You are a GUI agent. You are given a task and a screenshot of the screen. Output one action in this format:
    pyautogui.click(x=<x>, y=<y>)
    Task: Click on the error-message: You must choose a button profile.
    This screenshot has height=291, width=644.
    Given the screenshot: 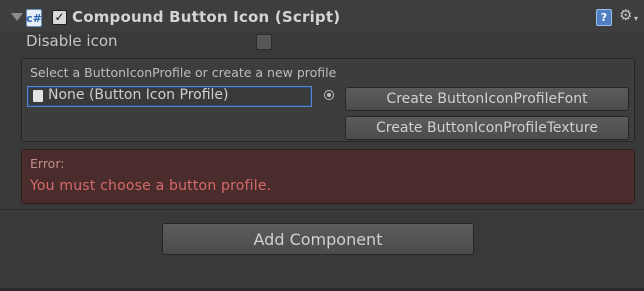 What is the action you would take?
    pyautogui.click(x=151, y=186)
    